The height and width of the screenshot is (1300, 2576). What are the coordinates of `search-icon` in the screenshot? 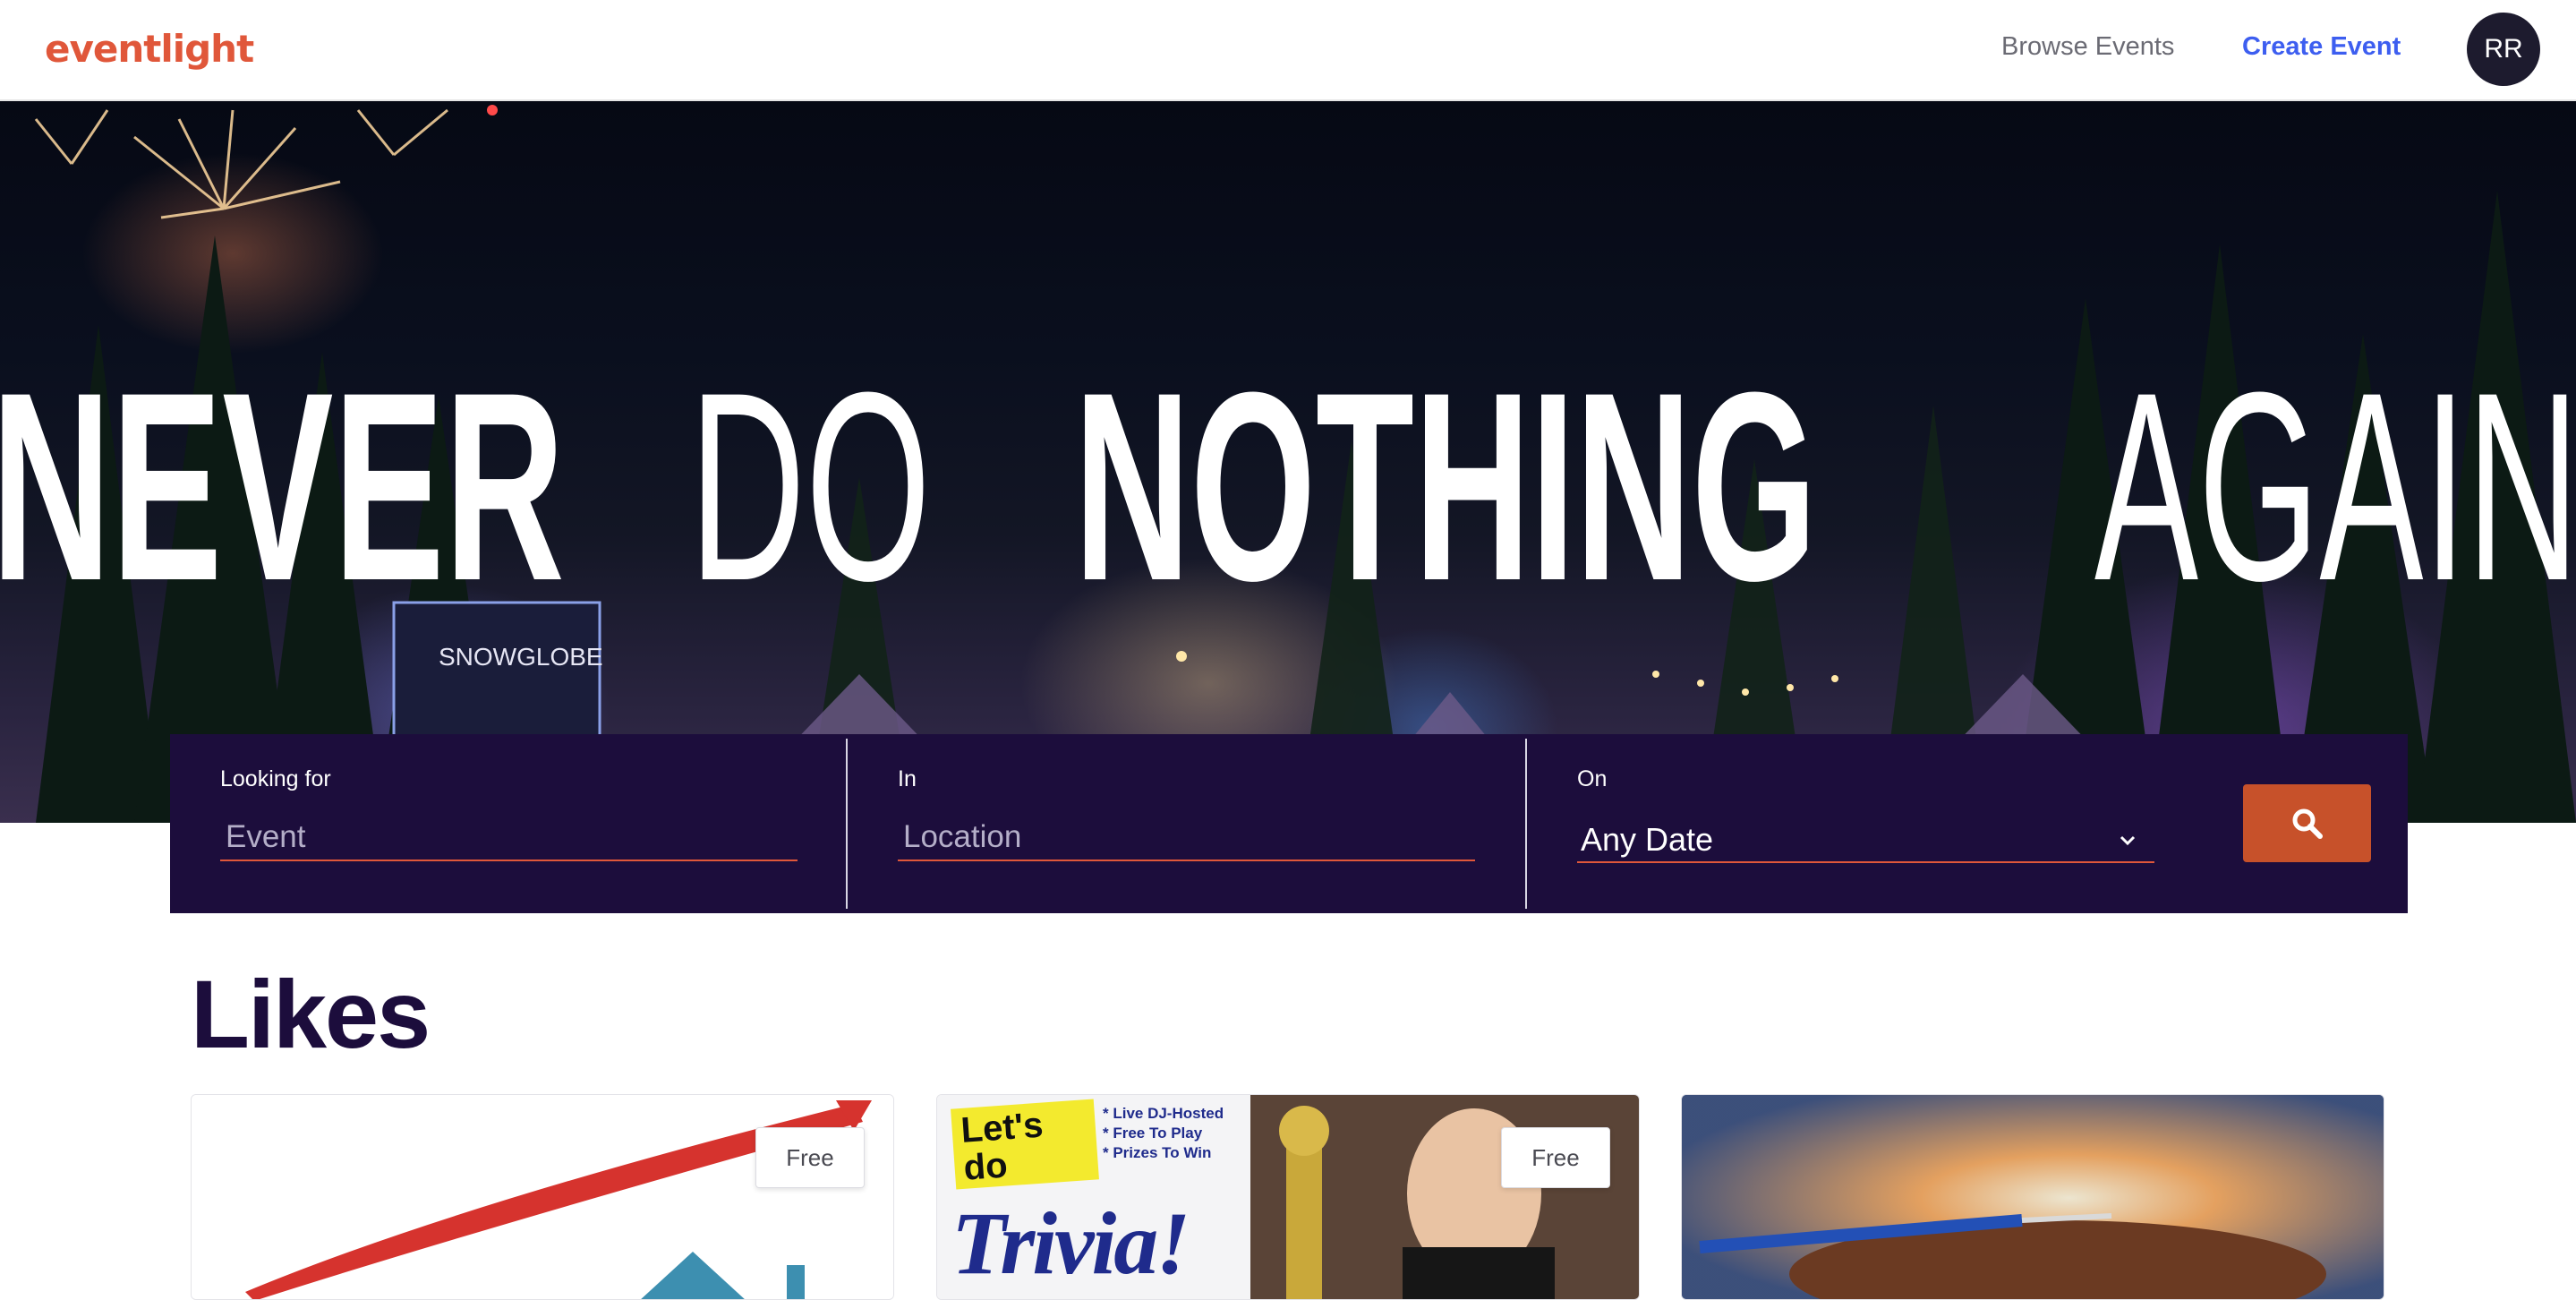 It's located at (2307, 824).